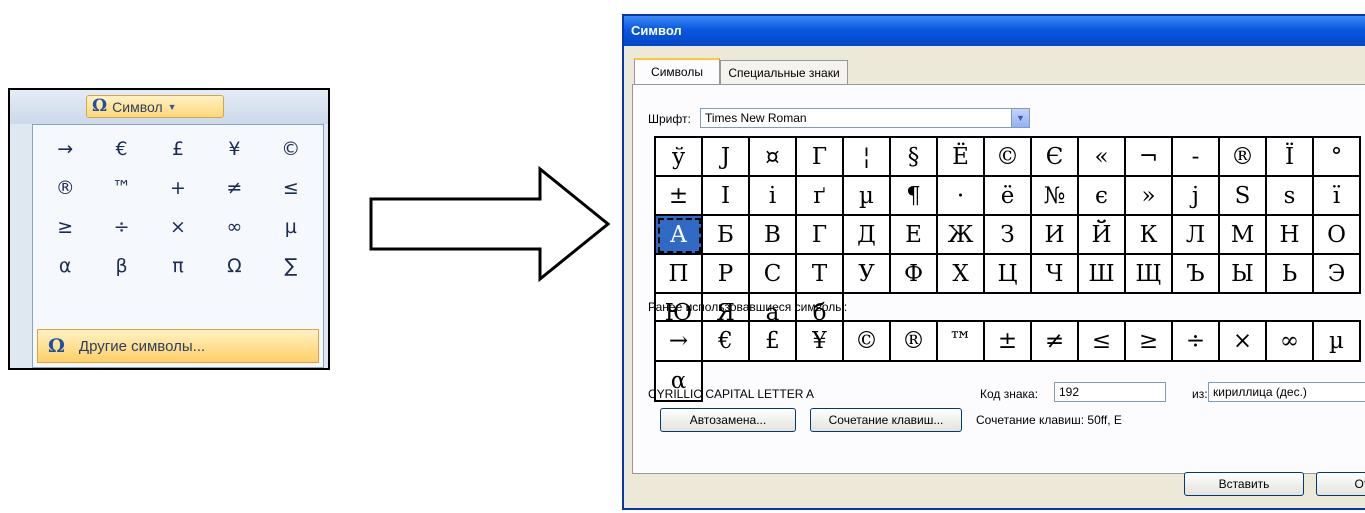 This screenshot has height=513, width=1365. What do you see at coordinates (1243, 342) in the screenshot?
I see `recent-symbol-cell: ×` at bounding box center [1243, 342].